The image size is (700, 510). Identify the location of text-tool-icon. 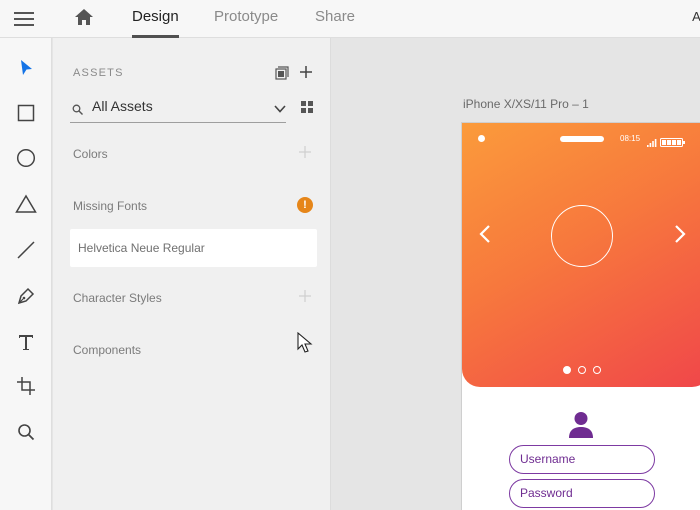
(26, 342).